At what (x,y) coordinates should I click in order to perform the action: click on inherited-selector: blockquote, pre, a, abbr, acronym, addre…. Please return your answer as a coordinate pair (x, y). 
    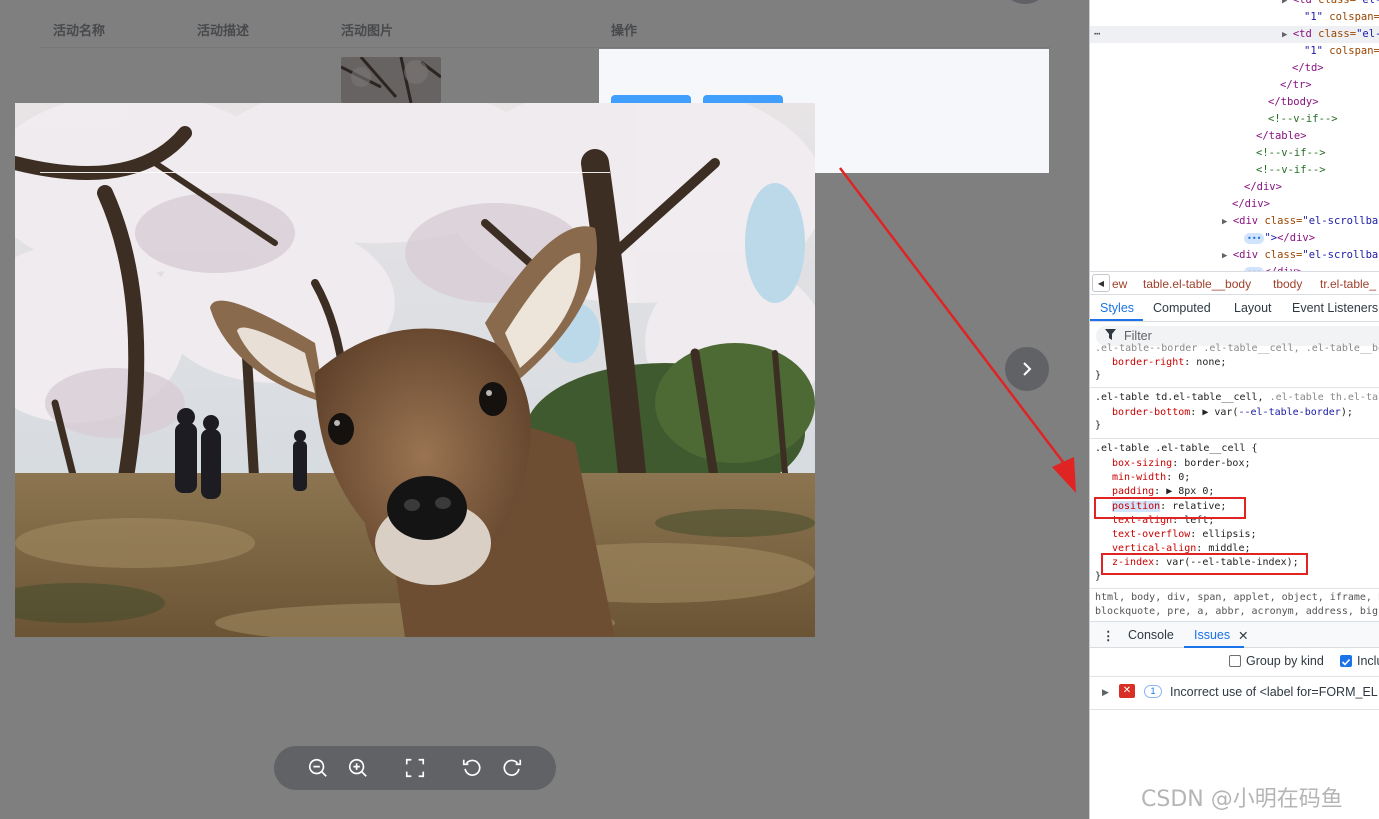
    Looking at the image, I should click on (1237, 611).